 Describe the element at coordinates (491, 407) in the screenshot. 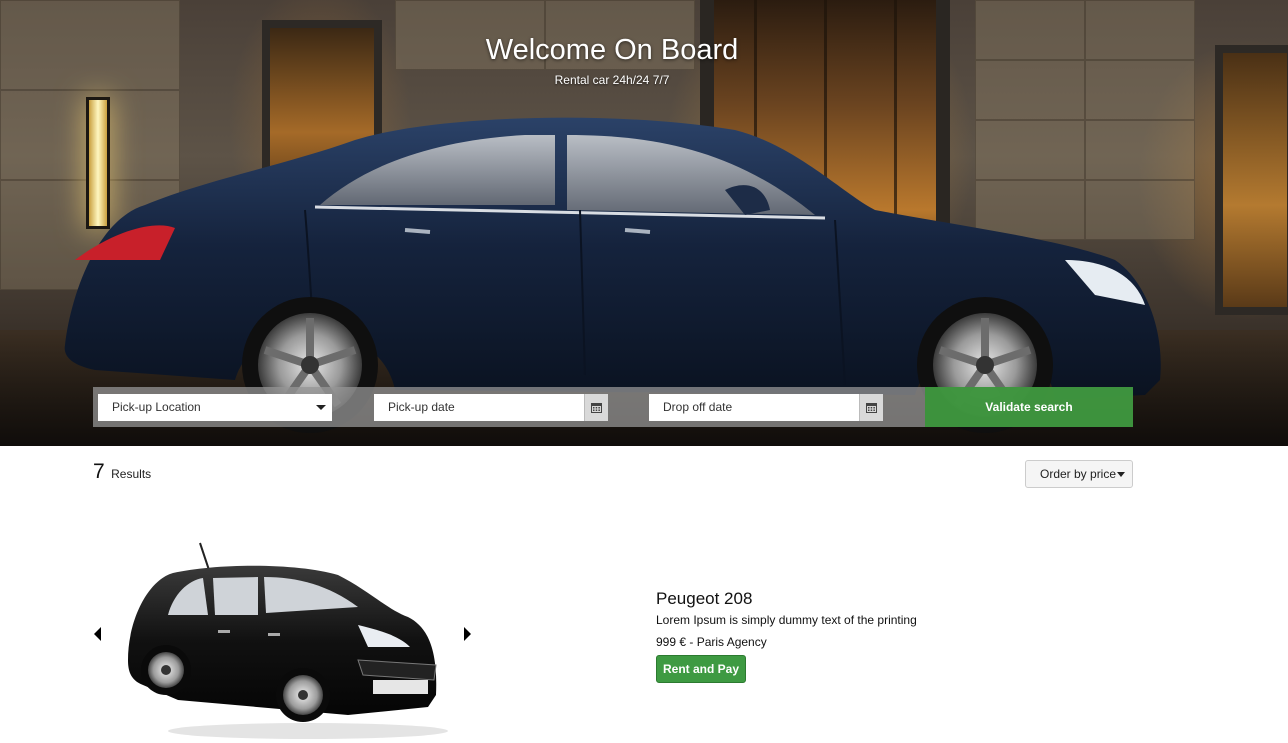

I see `pickup-date-input: Pick-up date` at that location.